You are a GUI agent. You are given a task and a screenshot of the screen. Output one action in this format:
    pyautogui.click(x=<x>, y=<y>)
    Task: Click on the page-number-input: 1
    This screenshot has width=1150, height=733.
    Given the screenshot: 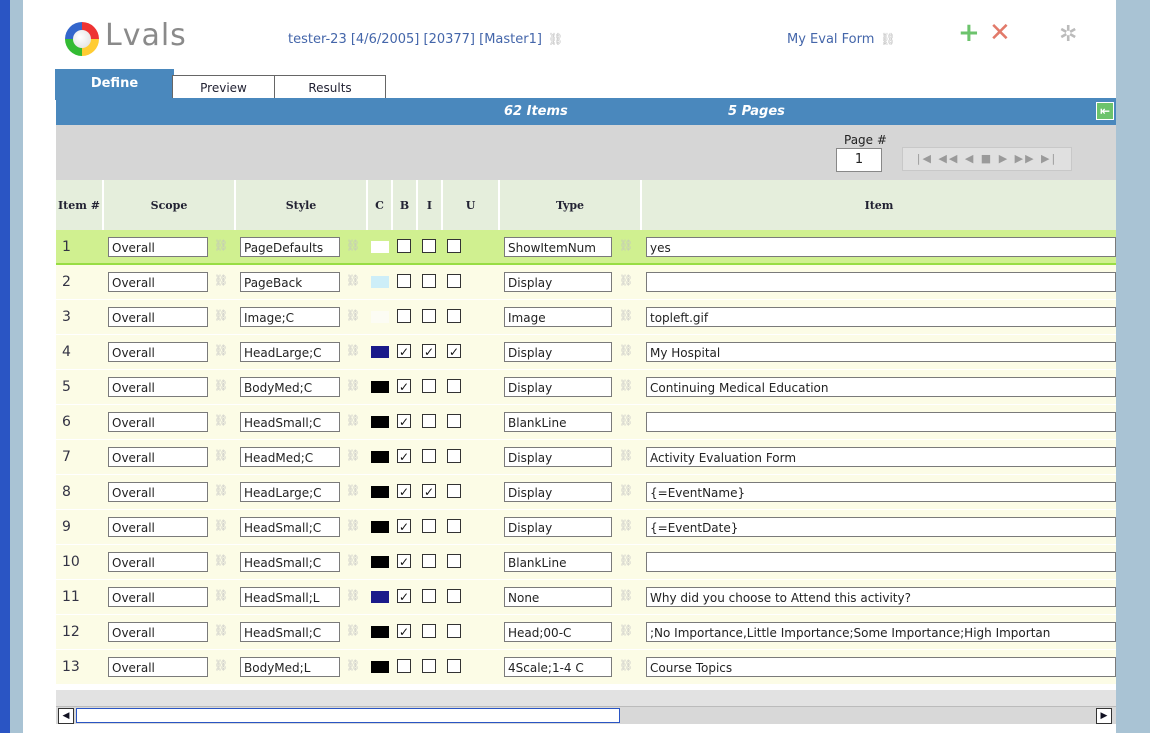 What is the action you would take?
    pyautogui.click(x=859, y=160)
    